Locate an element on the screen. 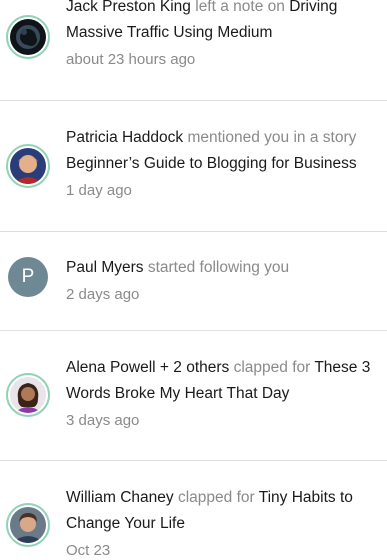 This screenshot has height=560, width=387. timestamp: Oct 23 is located at coordinates (88, 550).